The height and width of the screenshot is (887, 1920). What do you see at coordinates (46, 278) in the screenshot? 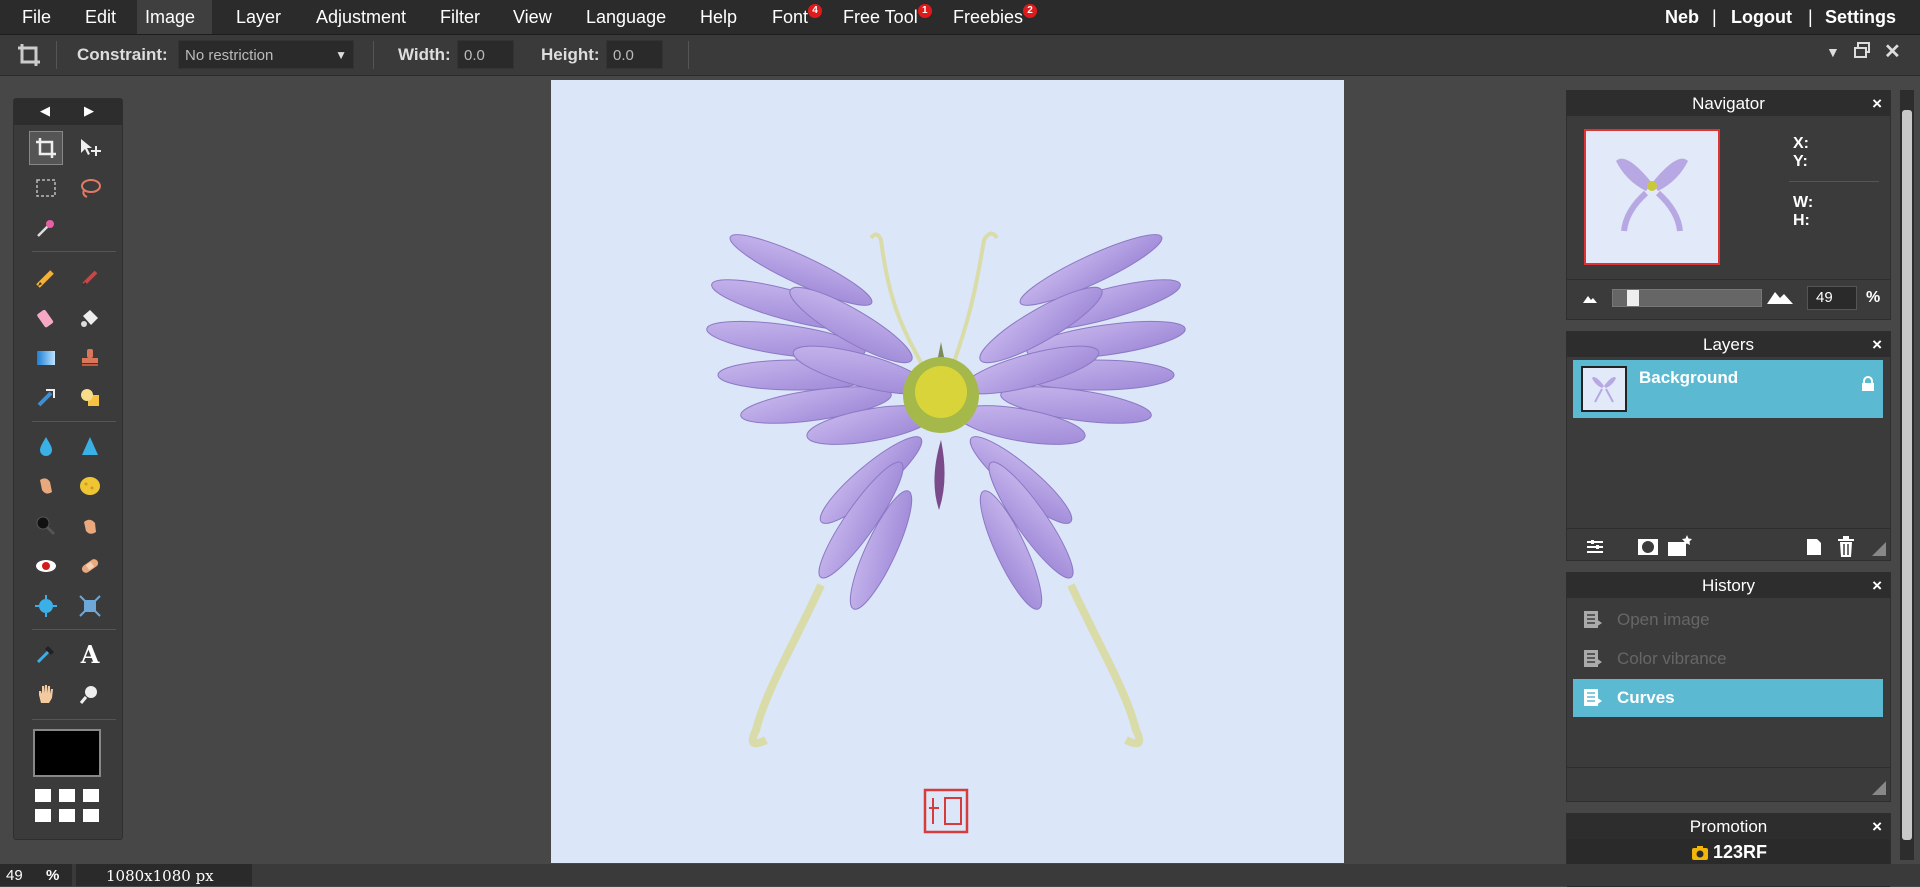
I see `pencil-tool` at bounding box center [46, 278].